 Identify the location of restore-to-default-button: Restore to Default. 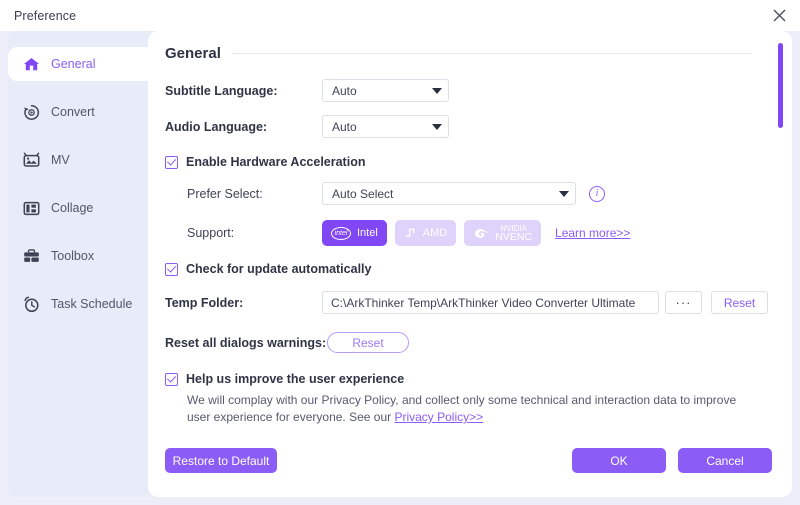
(221, 460).